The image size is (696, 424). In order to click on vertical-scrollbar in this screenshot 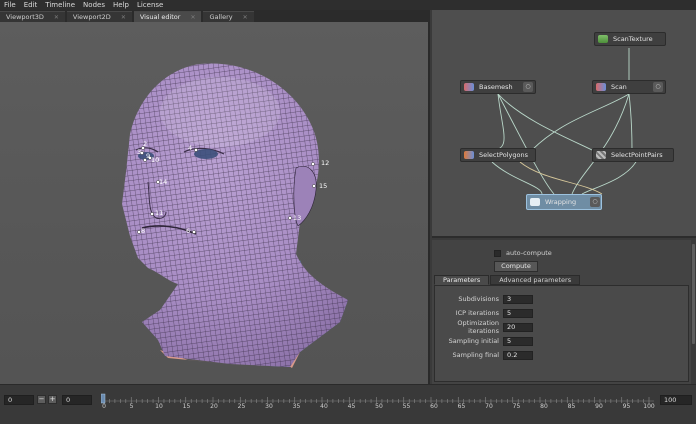, I will do `click(693, 312)`.